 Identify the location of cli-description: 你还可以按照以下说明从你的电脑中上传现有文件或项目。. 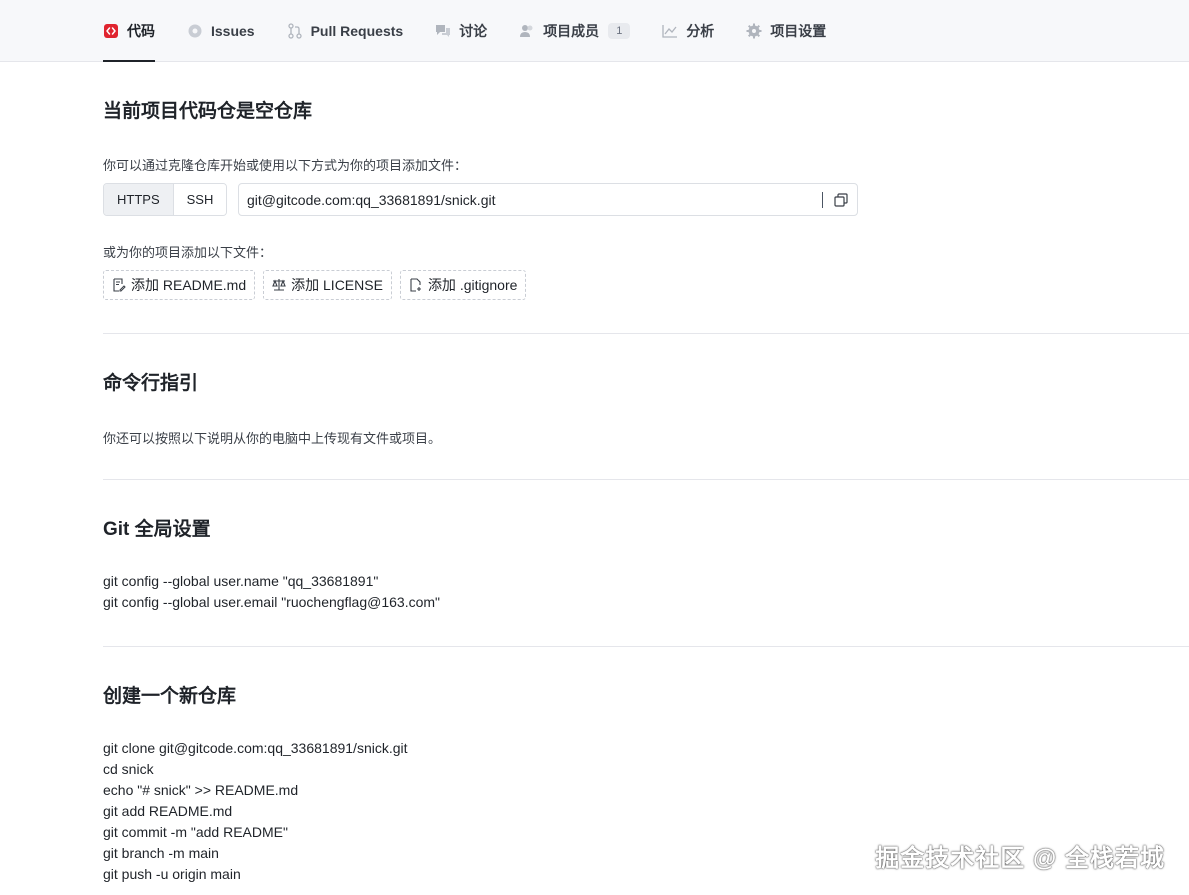
(272, 438).